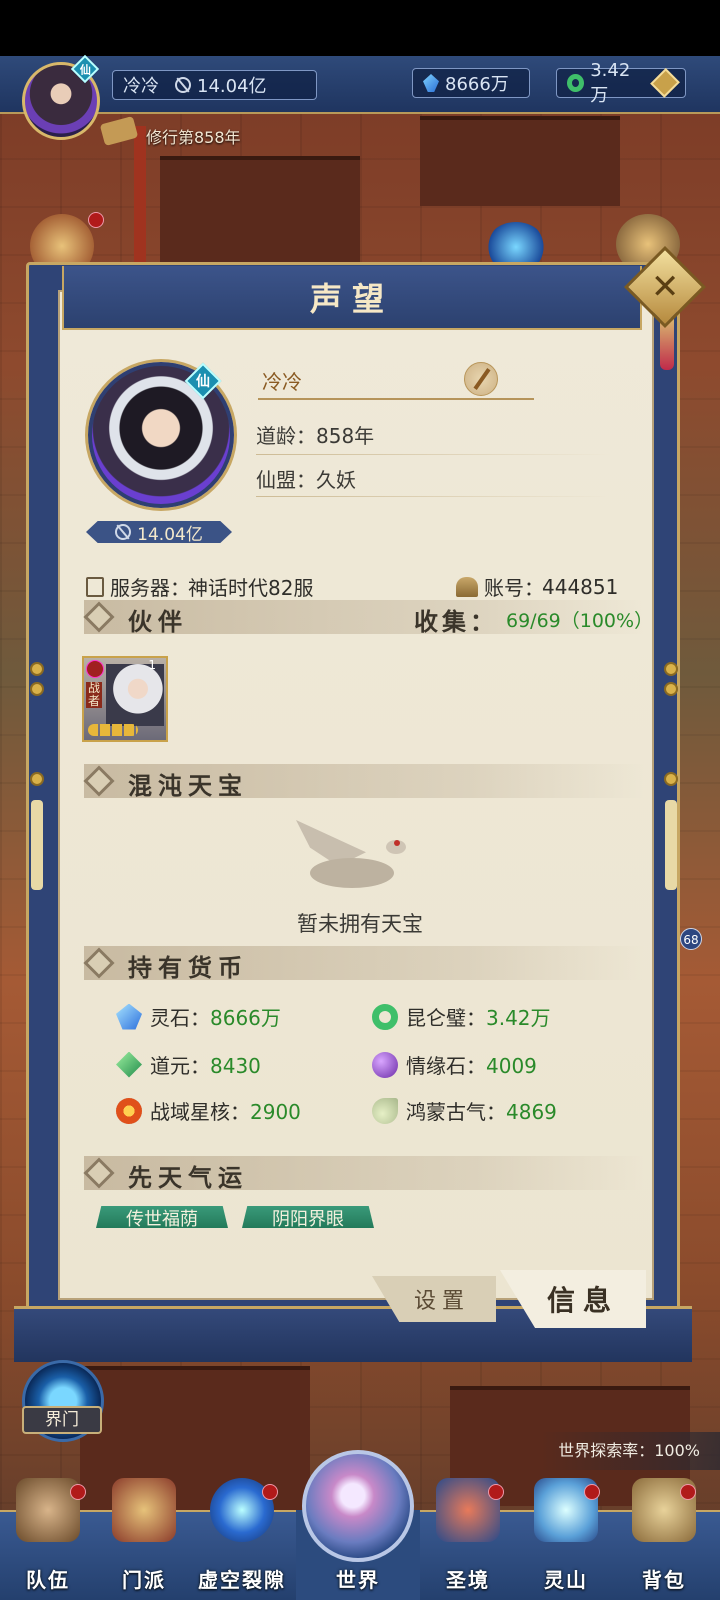 The image size is (720, 1600). What do you see at coordinates (630, 1451) in the screenshot?
I see `world-explore-rate: 世界探索率：100%` at bounding box center [630, 1451].